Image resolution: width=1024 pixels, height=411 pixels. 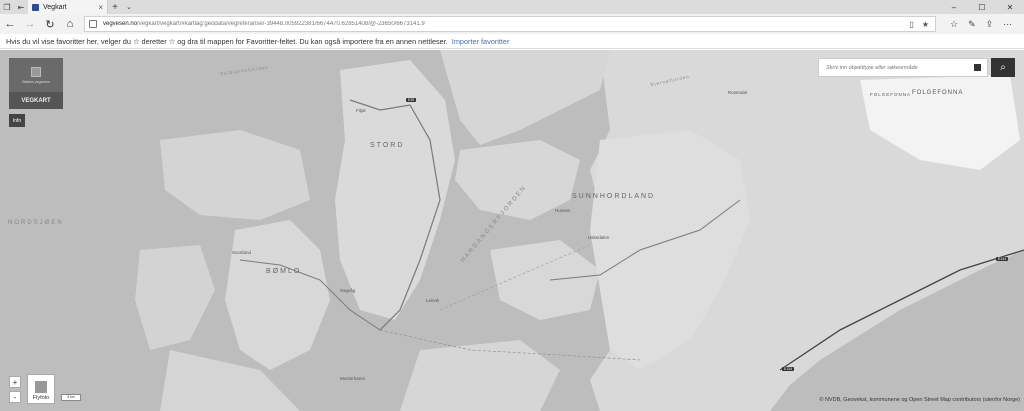 I want to click on map-label-sunnhordland: SUNNHORDLAND, so click(x=614, y=196).